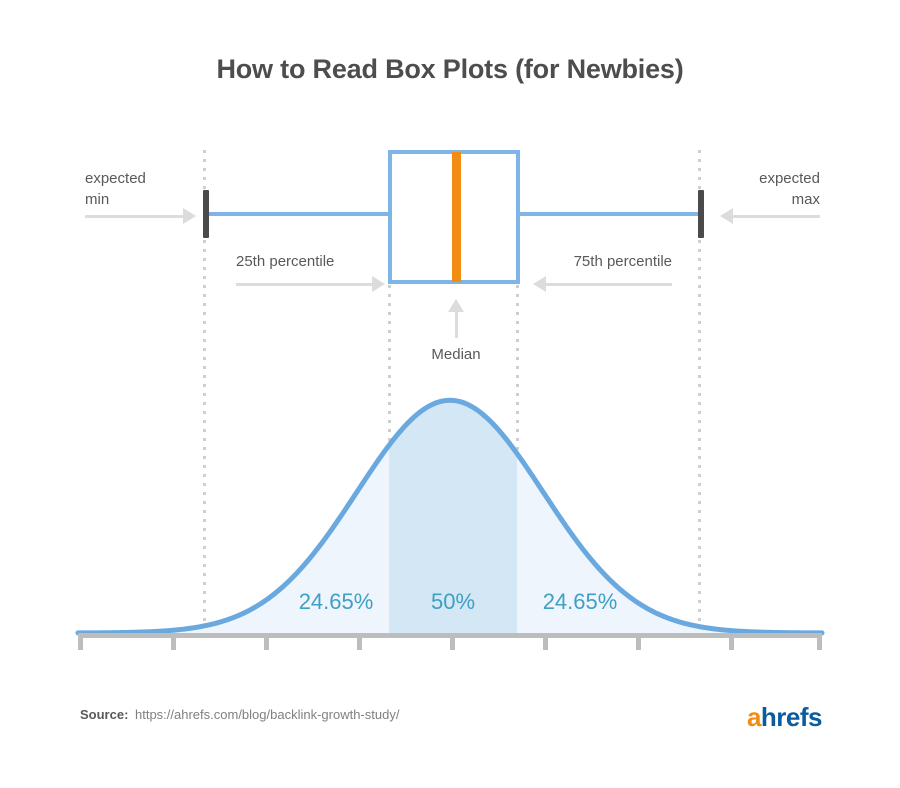 The width and height of the screenshot is (900, 788). I want to click on expected-max-arrow-line, so click(776, 216).